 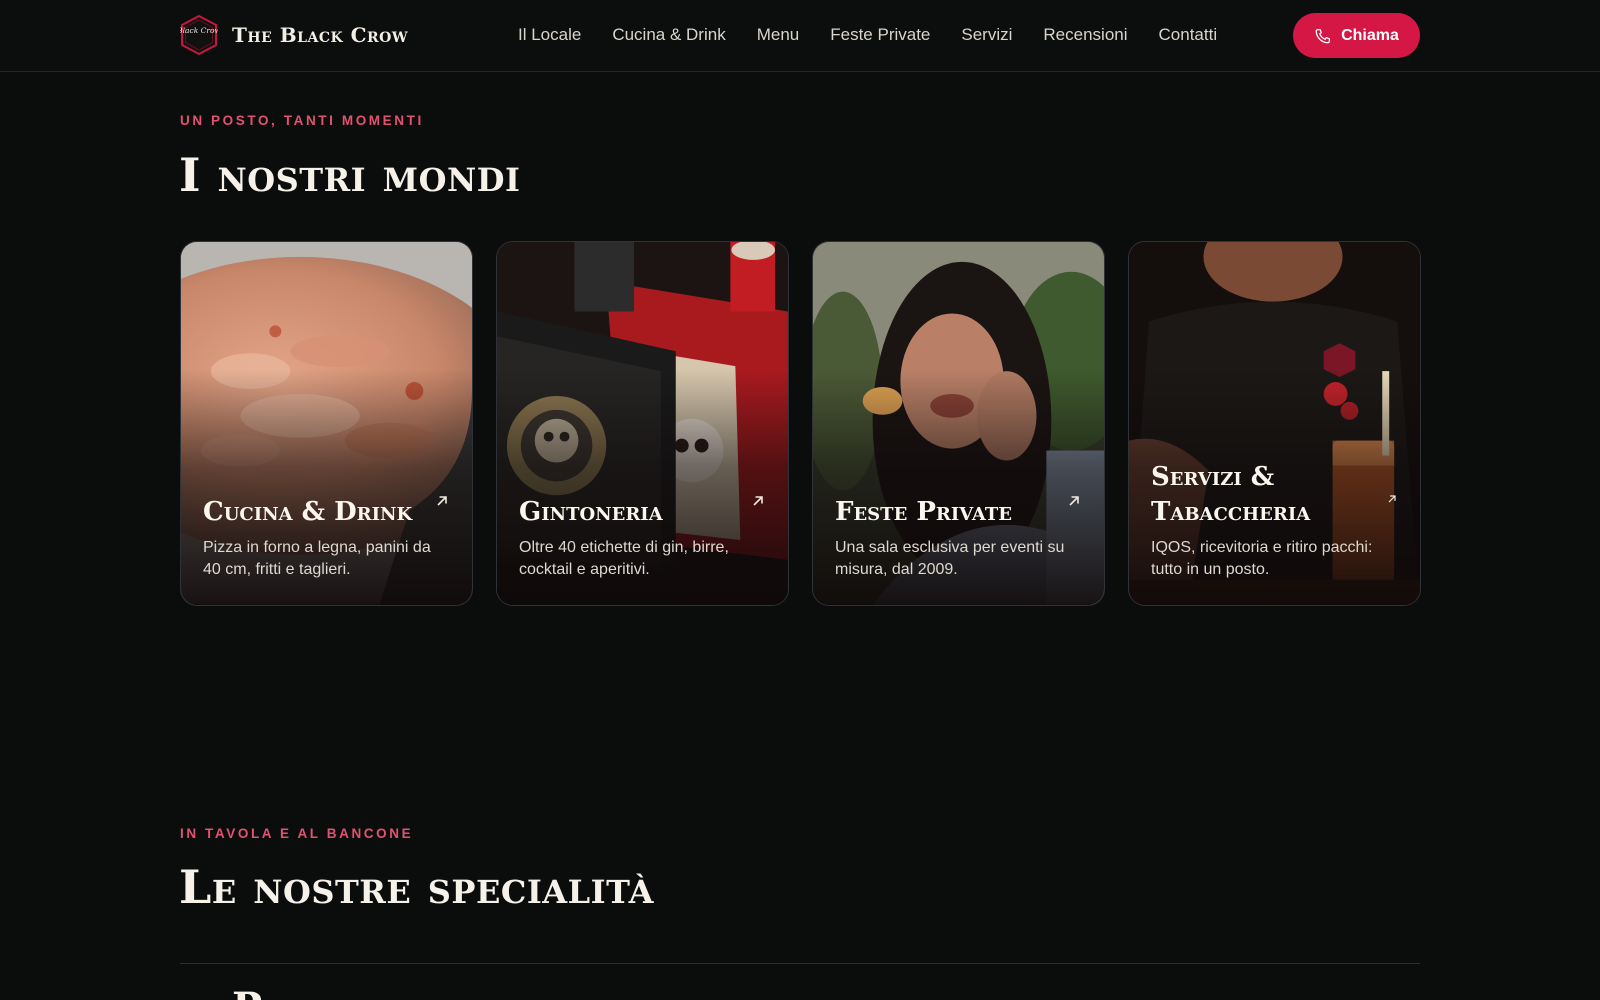 What do you see at coordinates (1231, 494) in the screenshot?
I see `card-title: Servizi & Tabaccheria` at bounding box center [1231, 494].